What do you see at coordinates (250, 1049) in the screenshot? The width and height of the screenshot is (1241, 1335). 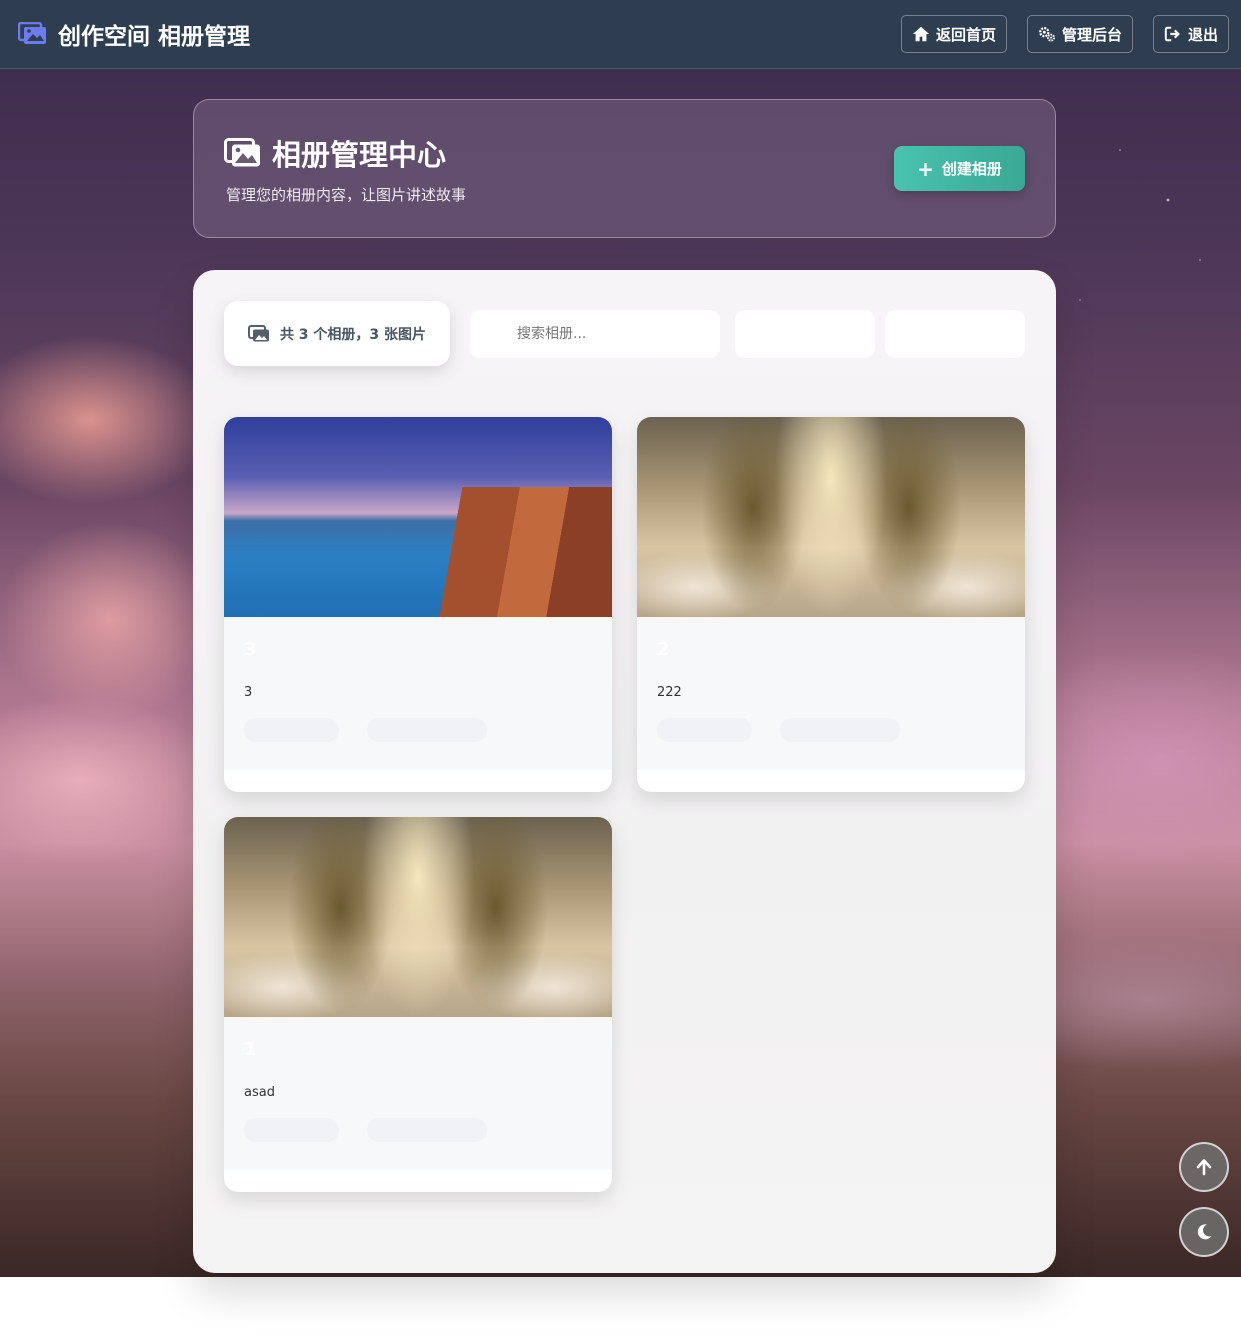 I see `album-title: 1` at bounding box center [250, 1049].